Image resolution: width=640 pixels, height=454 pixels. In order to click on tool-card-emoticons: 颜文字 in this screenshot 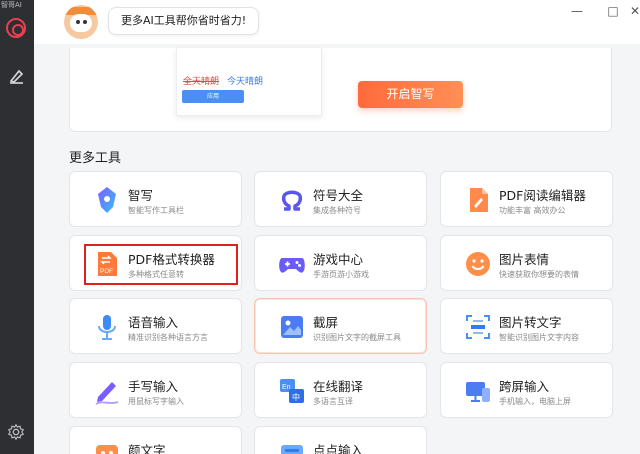, I will do `click(155, 440)`.